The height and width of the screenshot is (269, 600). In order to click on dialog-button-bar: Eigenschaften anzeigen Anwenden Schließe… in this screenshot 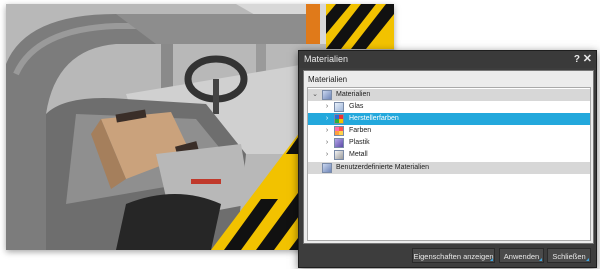, I will do `click(447, 255)`.